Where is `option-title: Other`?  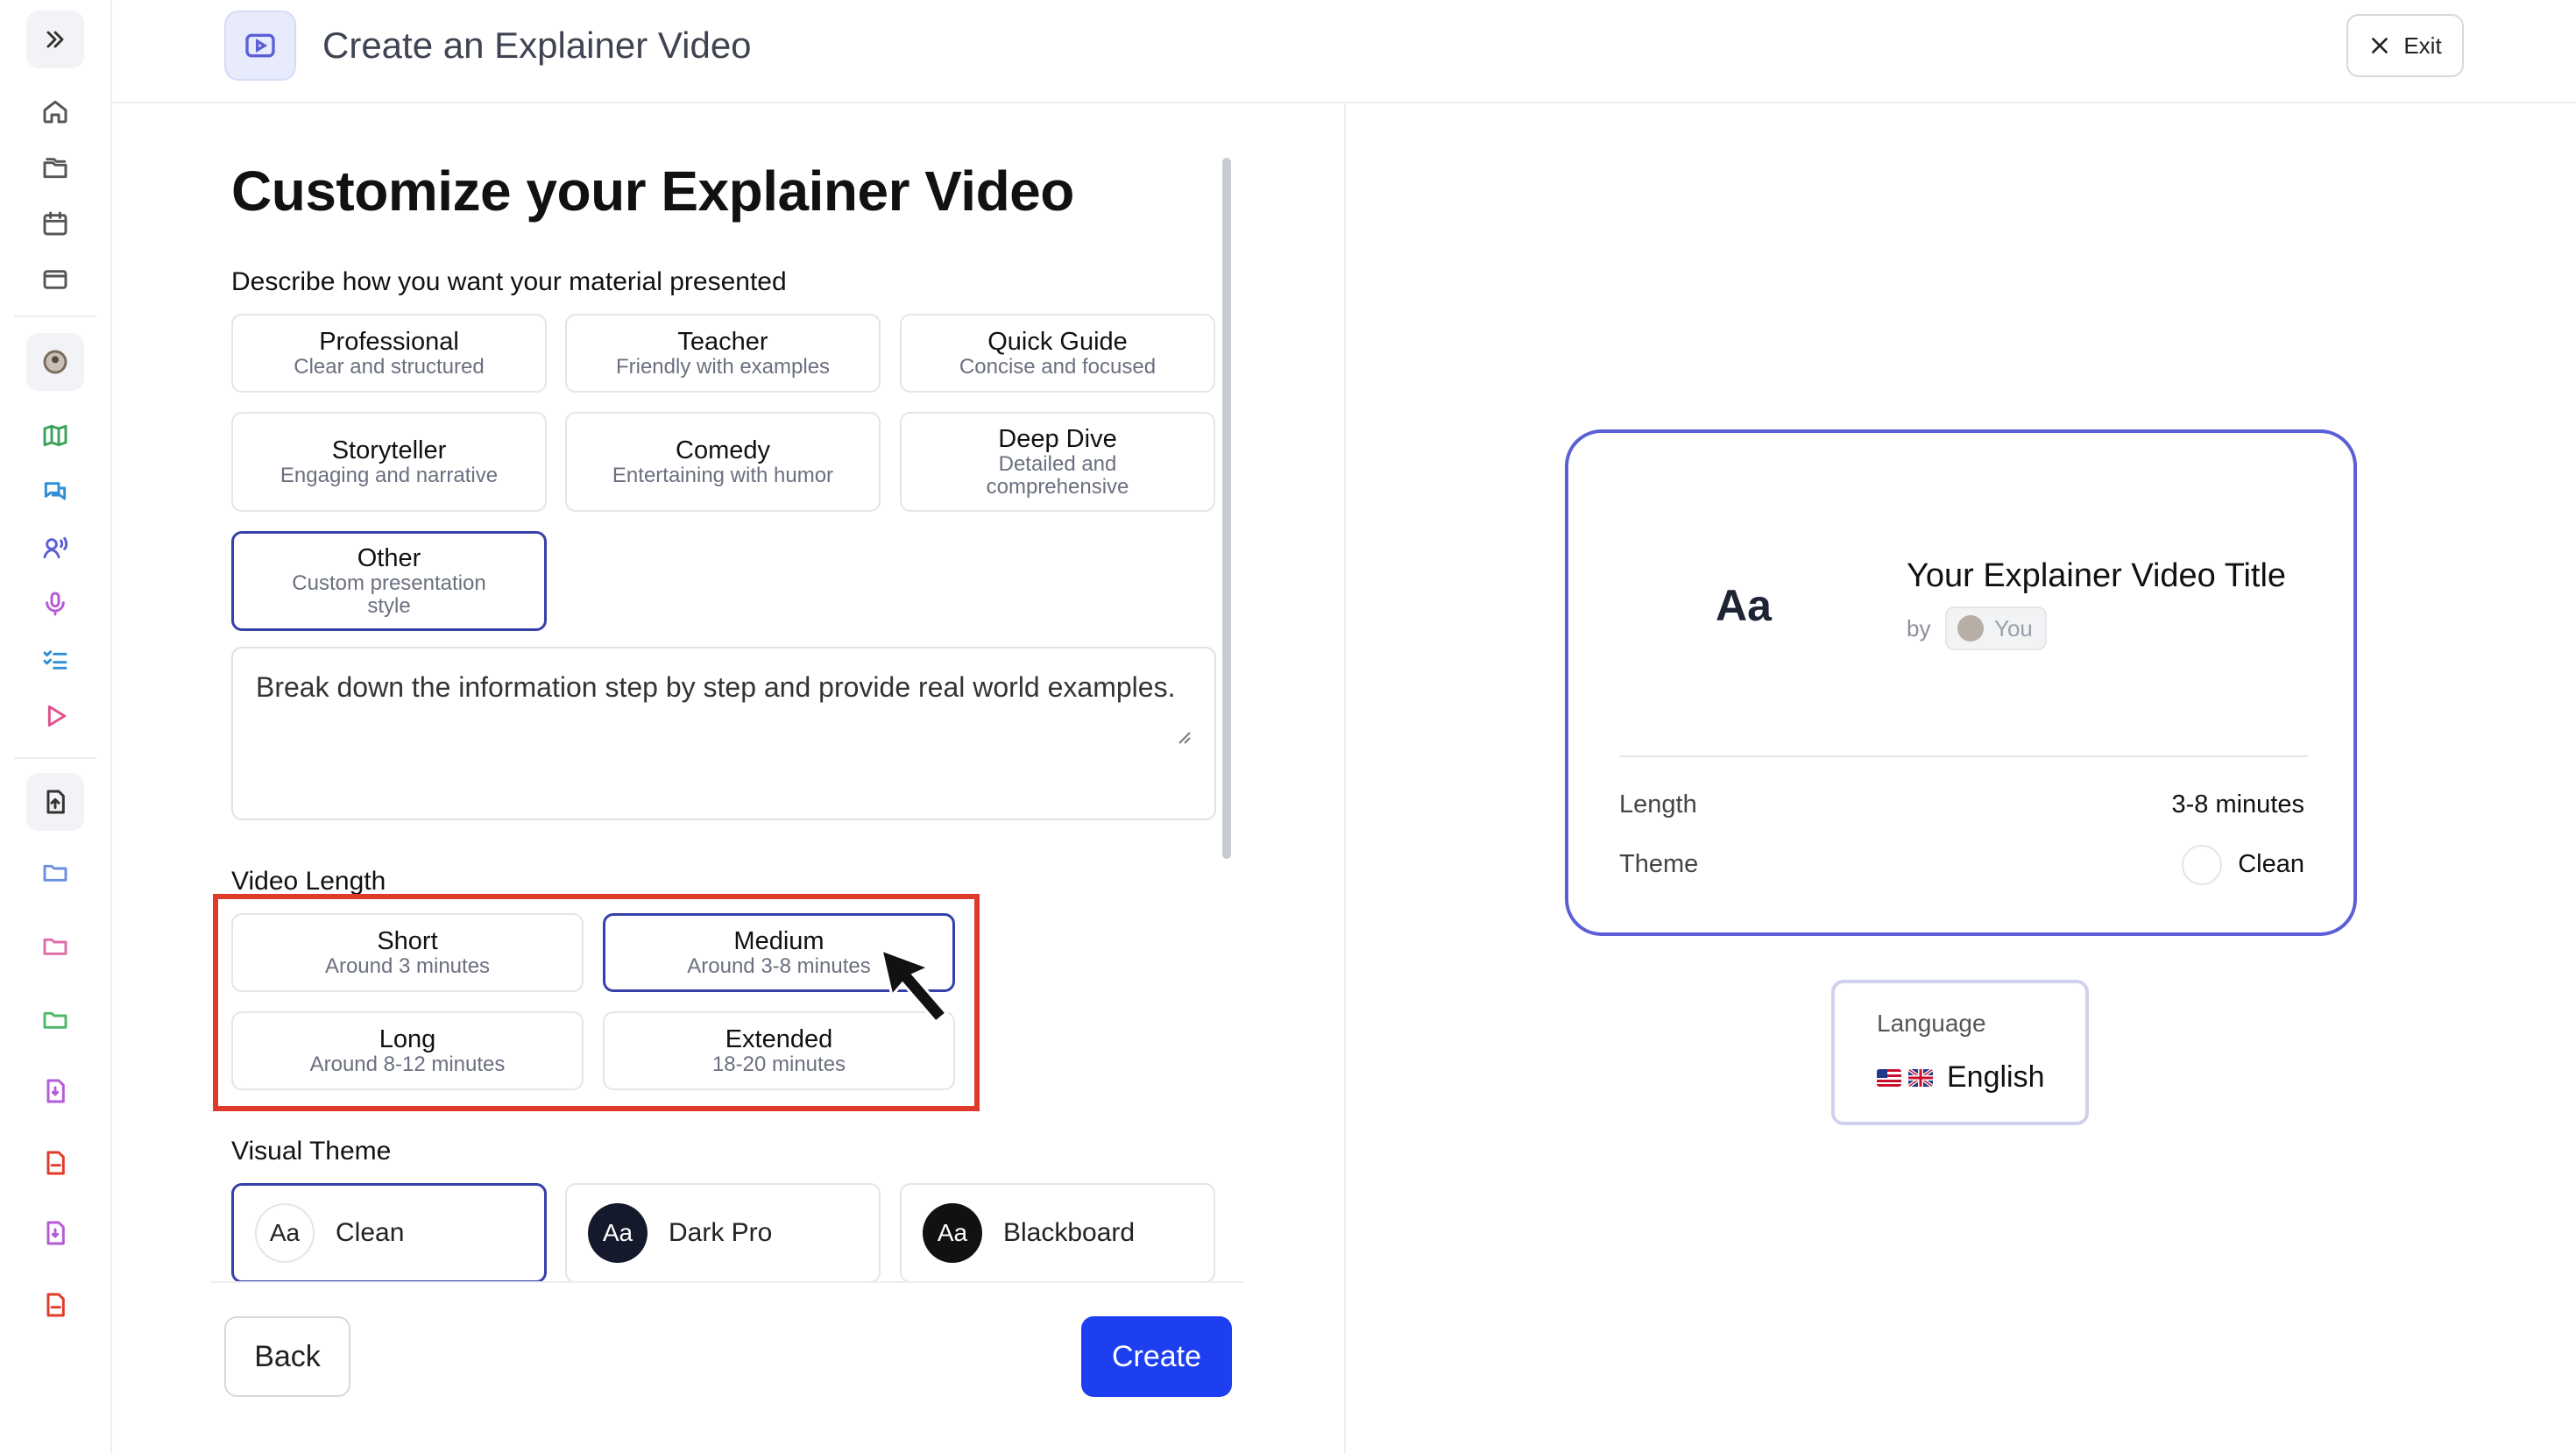
option-title: Other is located at coordinates (389, 558).